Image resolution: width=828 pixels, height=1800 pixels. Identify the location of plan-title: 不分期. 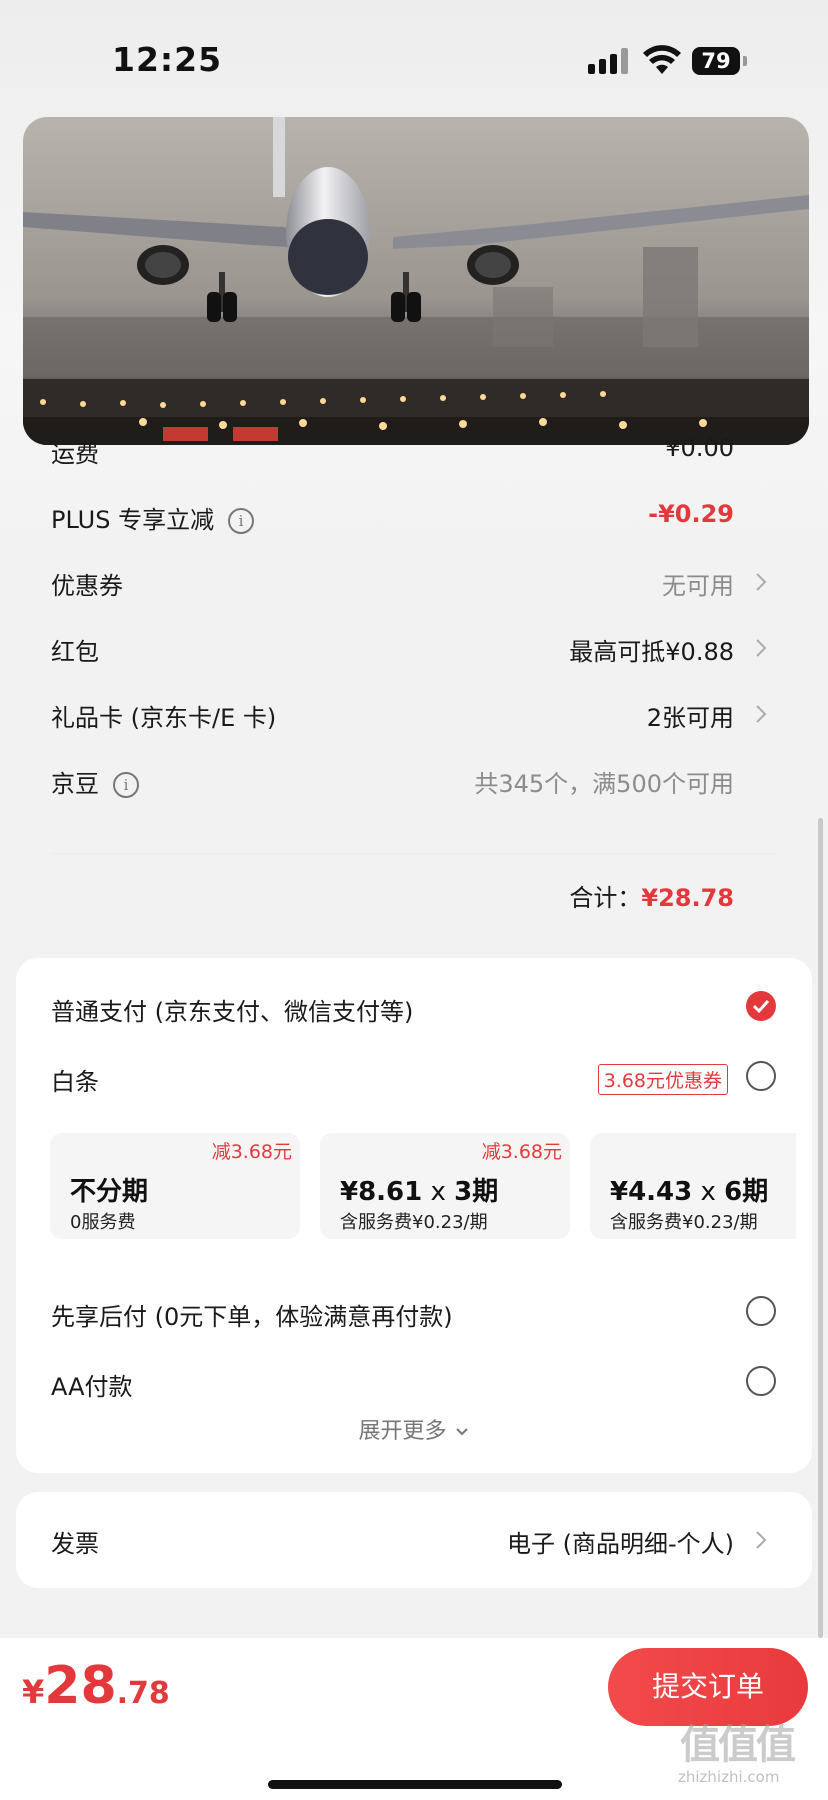
(109, 1192).